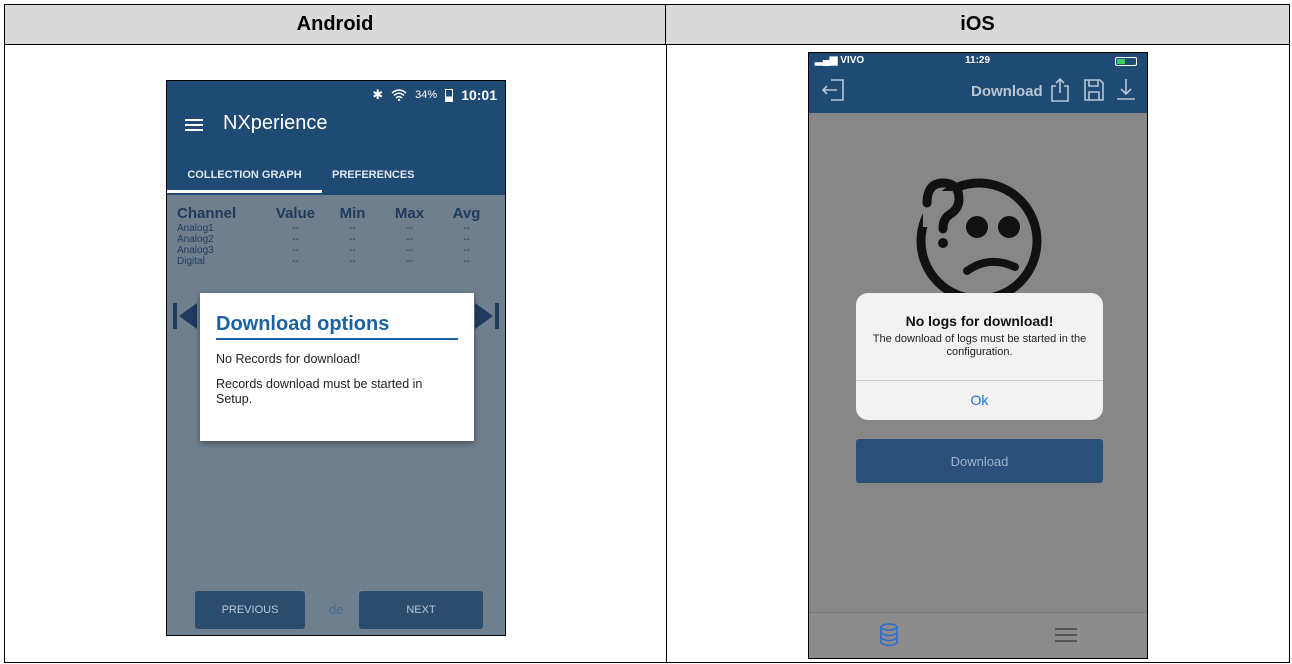 The width and height of the screenshot is (1292, 664). What do you see at coordinates (979, 321) in the screenshot?
I see `alert-title: No logs for download!` at bounding box center [979, 321].